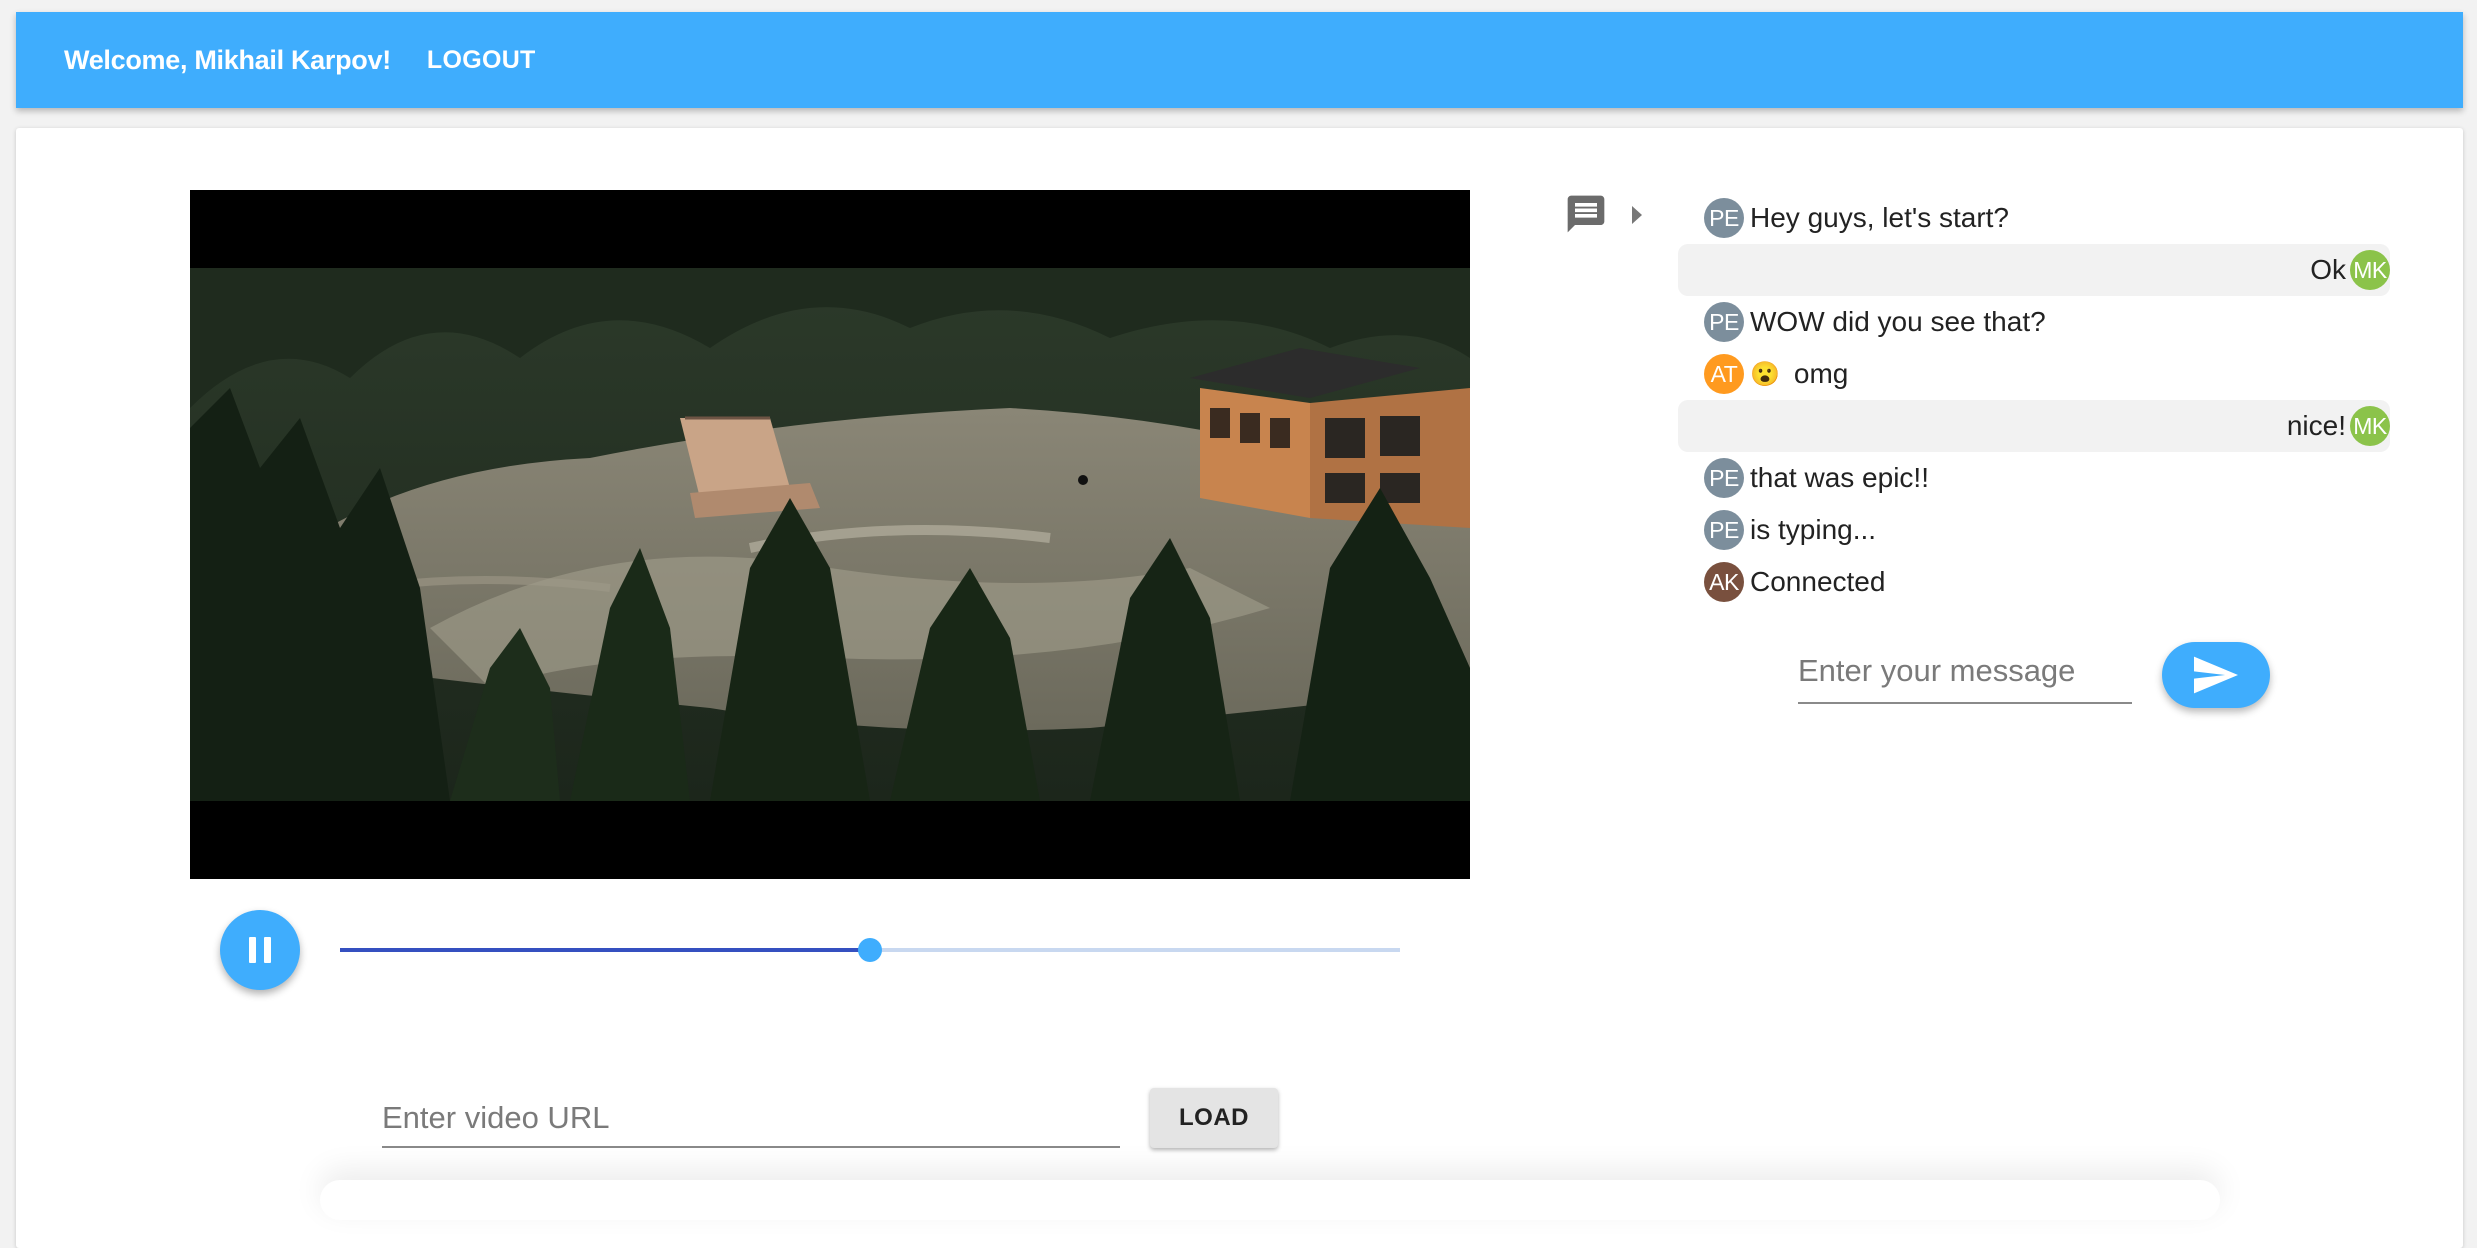 This screenshot has height=1248, width=2477. I want to click on caret-right-icon, so click(1637, 215).